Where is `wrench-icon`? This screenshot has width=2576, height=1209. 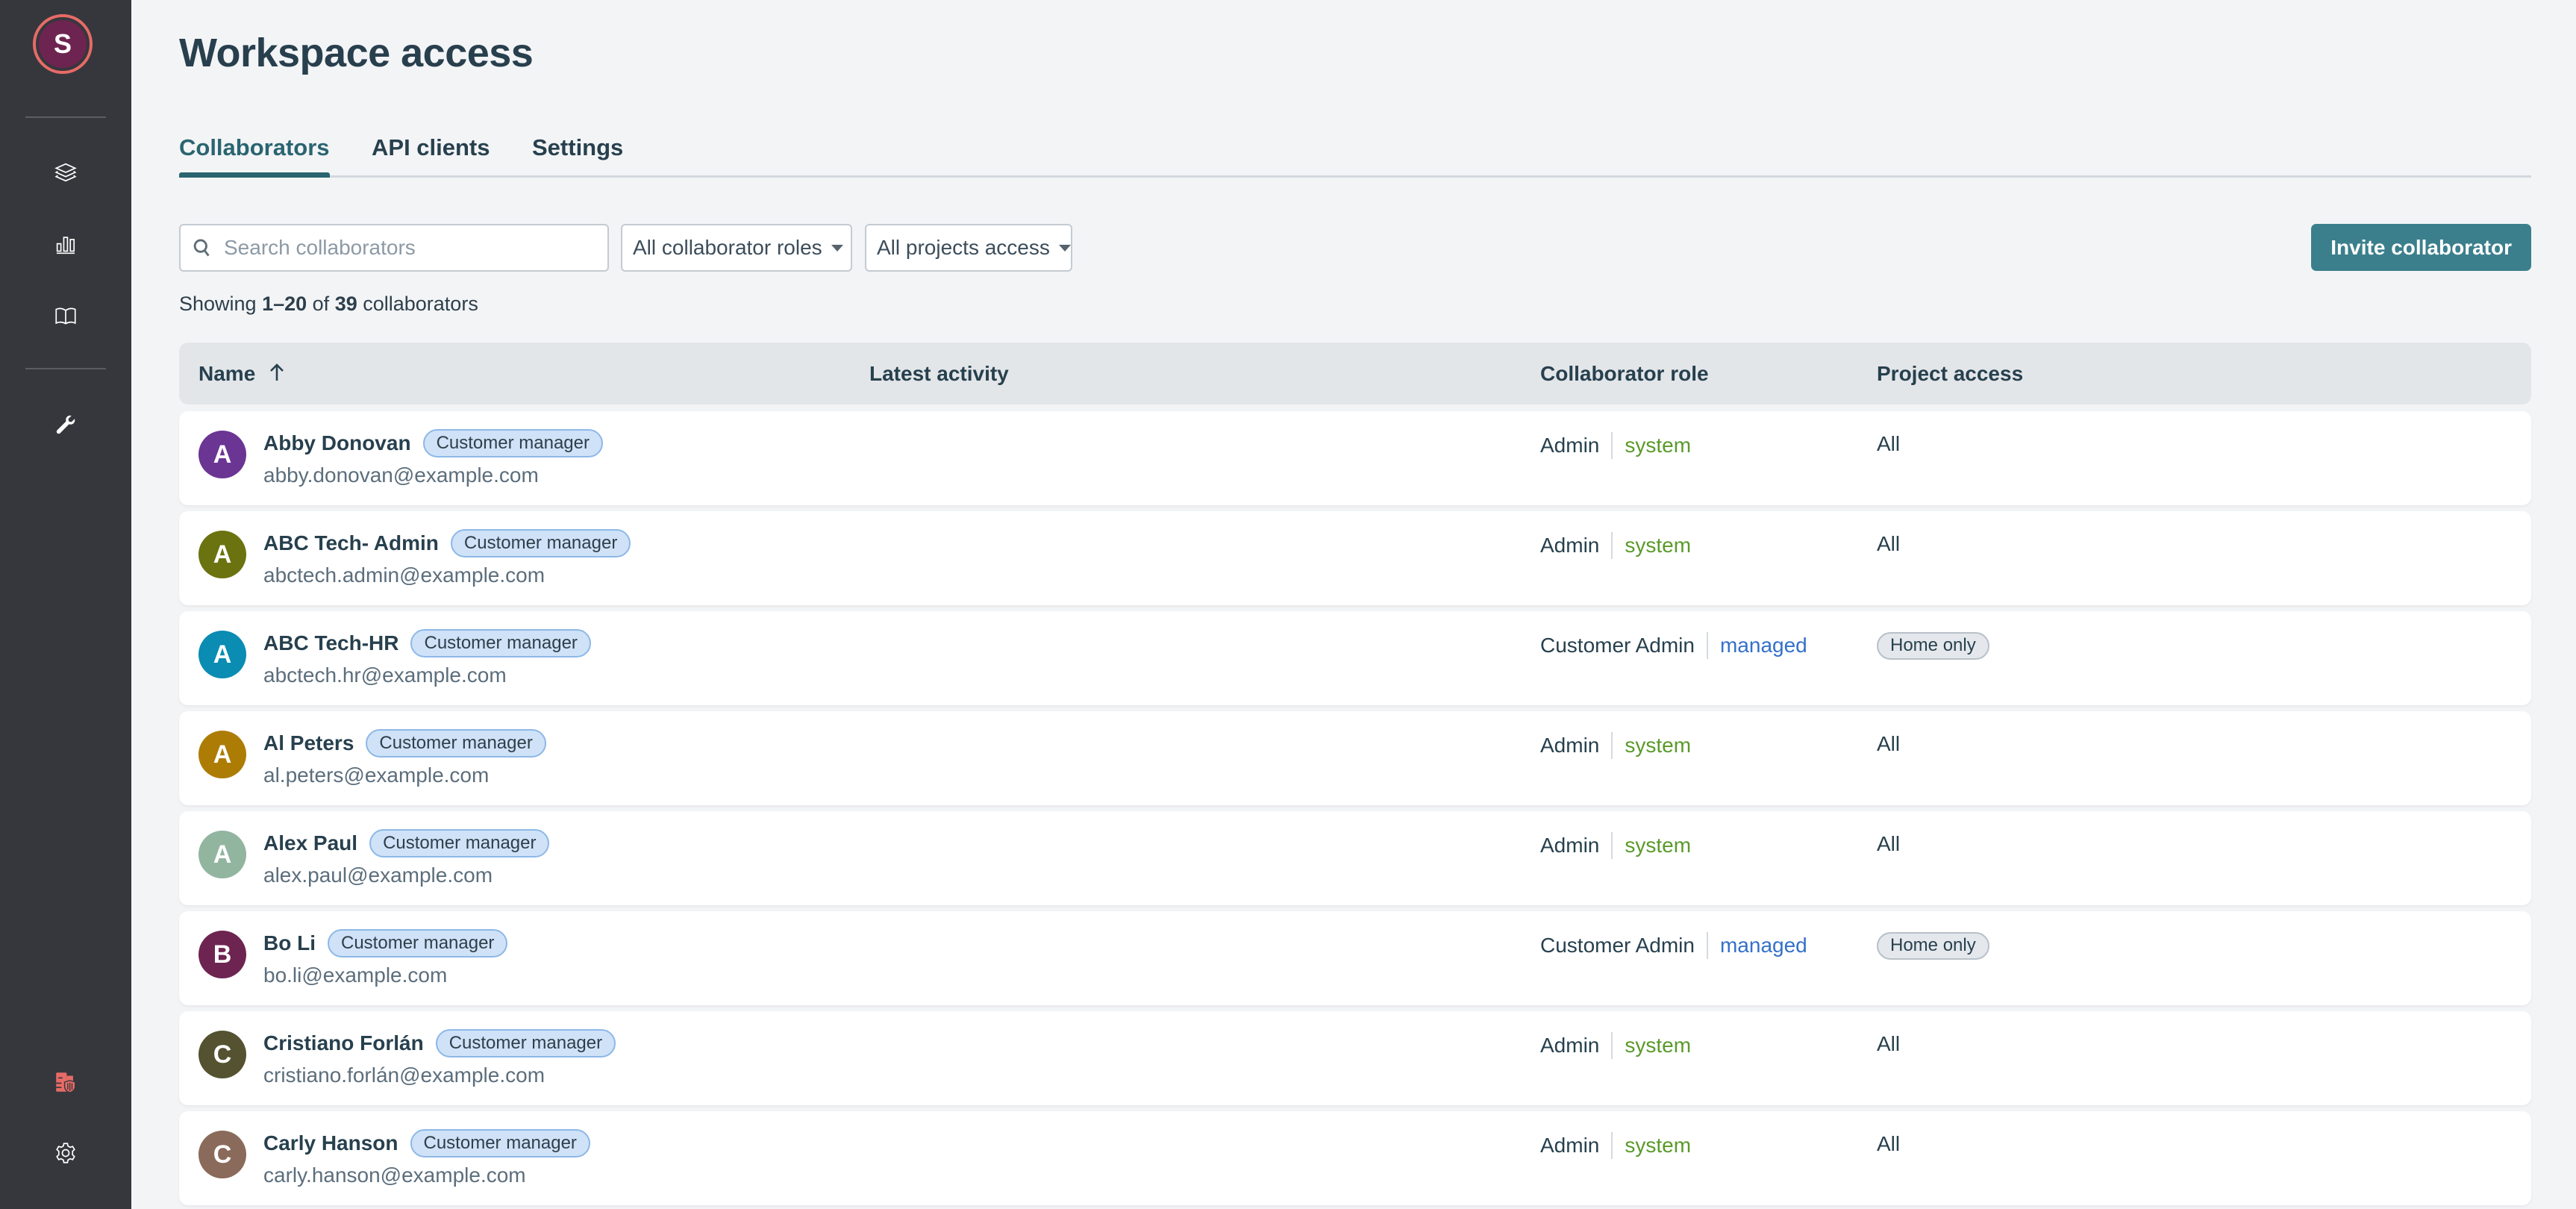
wrench-icon is located at coordinates (65, 424).